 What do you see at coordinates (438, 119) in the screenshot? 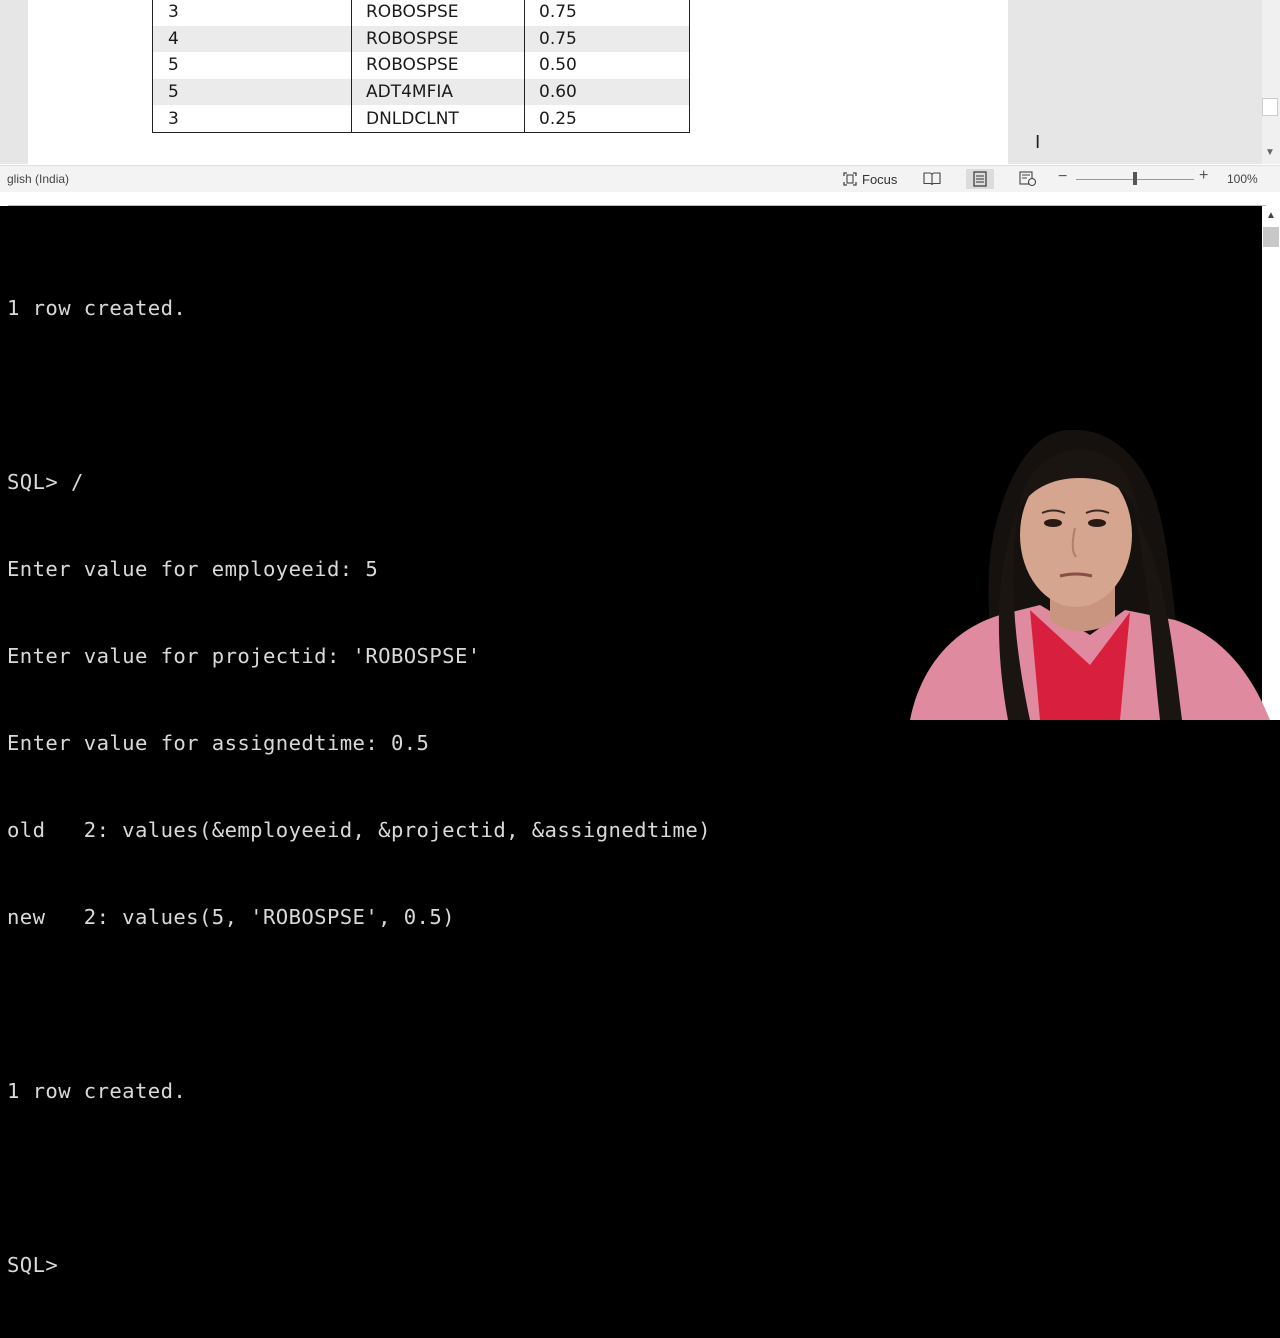
I see `cell-projectid: DNLDCLNT` at bounding box center [438, 119].